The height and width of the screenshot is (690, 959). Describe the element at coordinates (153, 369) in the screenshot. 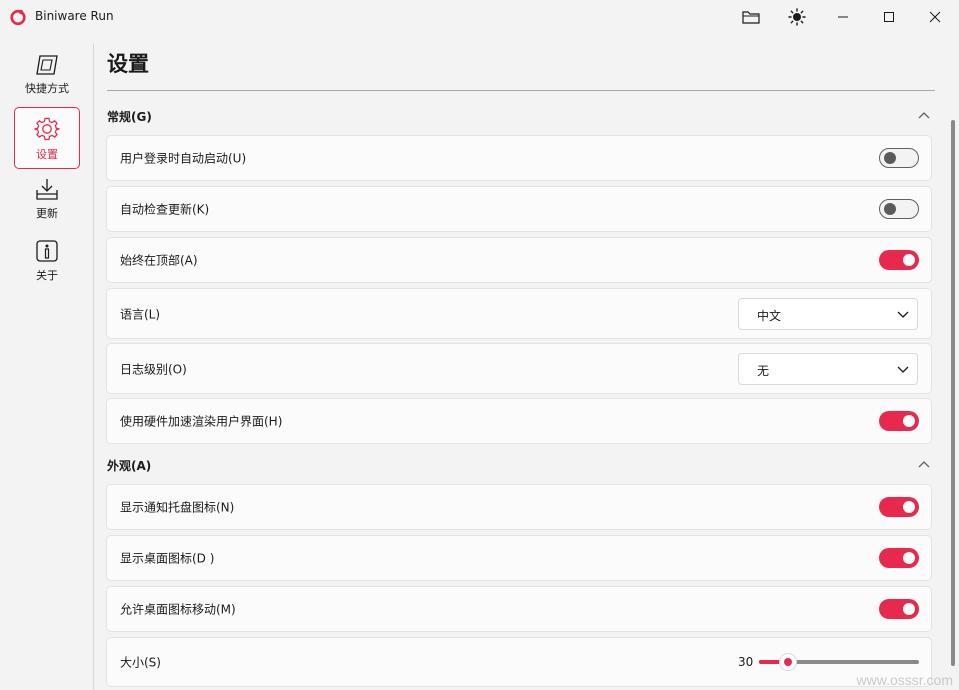

I see `setting-label: 日志级别(O)` at that location.